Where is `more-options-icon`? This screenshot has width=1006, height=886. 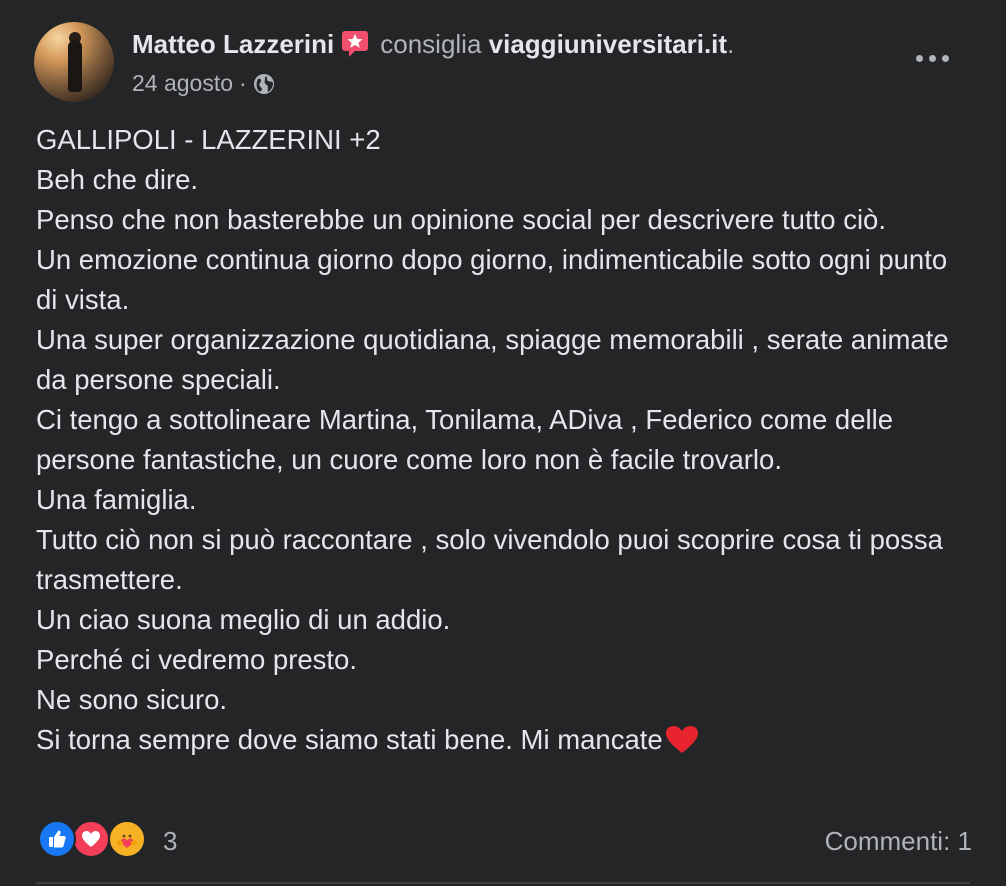 more-options-icon is located at coordinates (934, 58).